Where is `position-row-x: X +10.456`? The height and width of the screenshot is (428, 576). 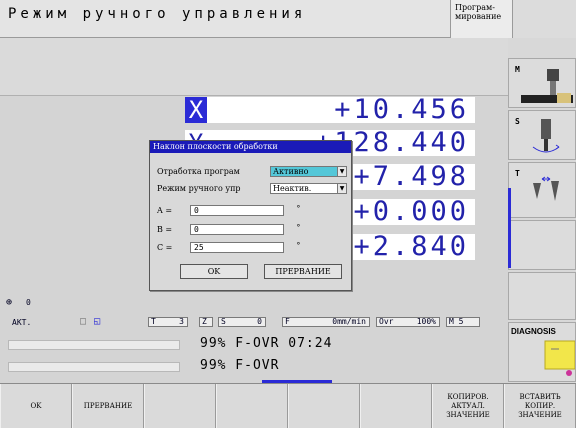
position-row-x: X +10.456 is located at coordinates (330, 109).